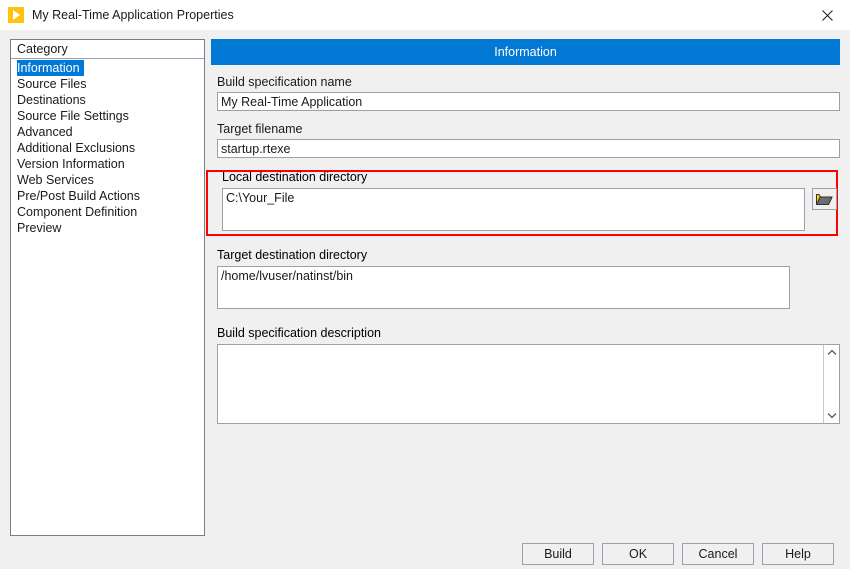 The height and width of the screenshot is (569, 850). I want to click on local-destination-directory-label: Local destination directory, so click(295, 177).